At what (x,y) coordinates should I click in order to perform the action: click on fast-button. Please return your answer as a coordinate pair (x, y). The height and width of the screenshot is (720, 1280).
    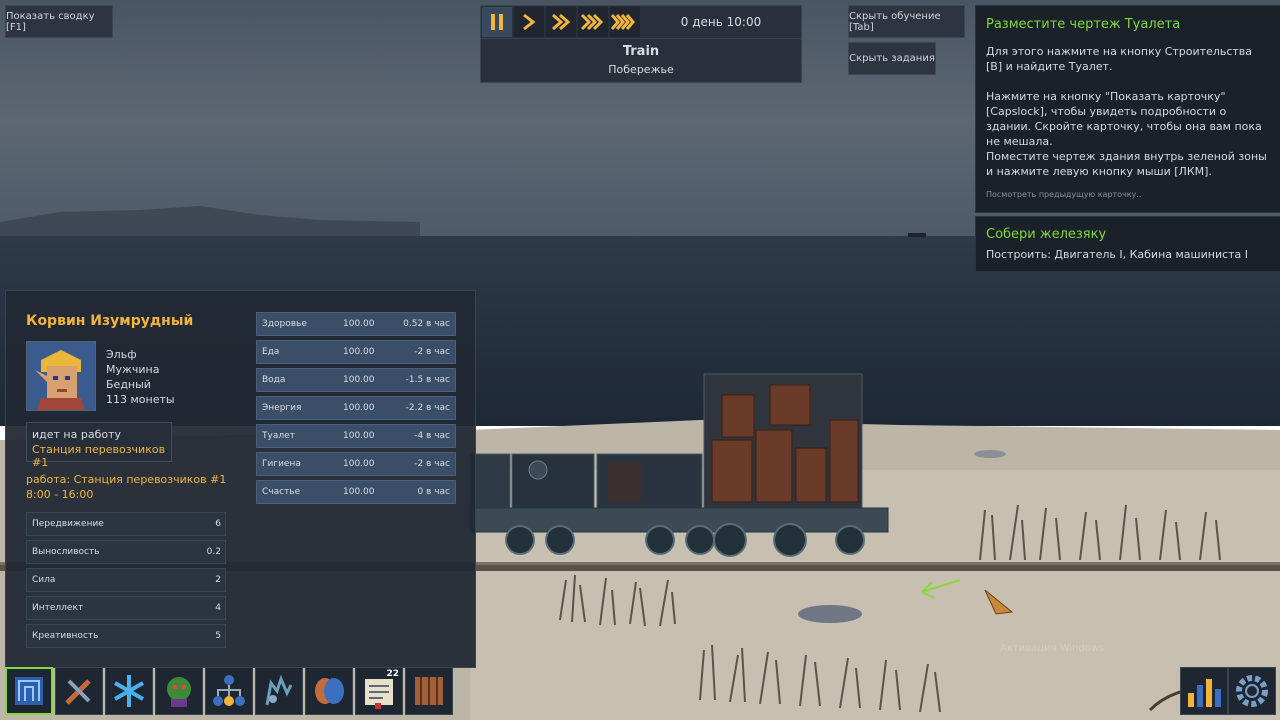
    Looking at the image, I should click on (561, 22).